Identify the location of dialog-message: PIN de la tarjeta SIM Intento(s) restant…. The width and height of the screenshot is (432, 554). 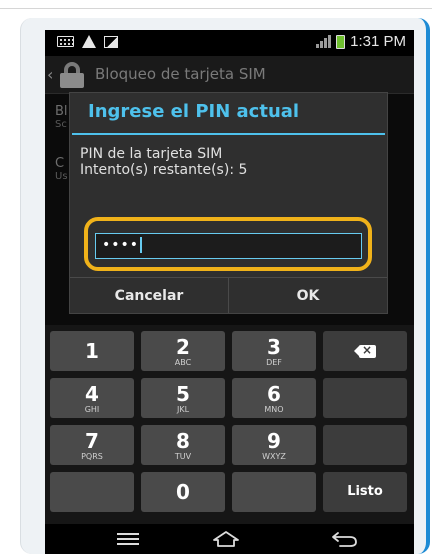
(163, 162).